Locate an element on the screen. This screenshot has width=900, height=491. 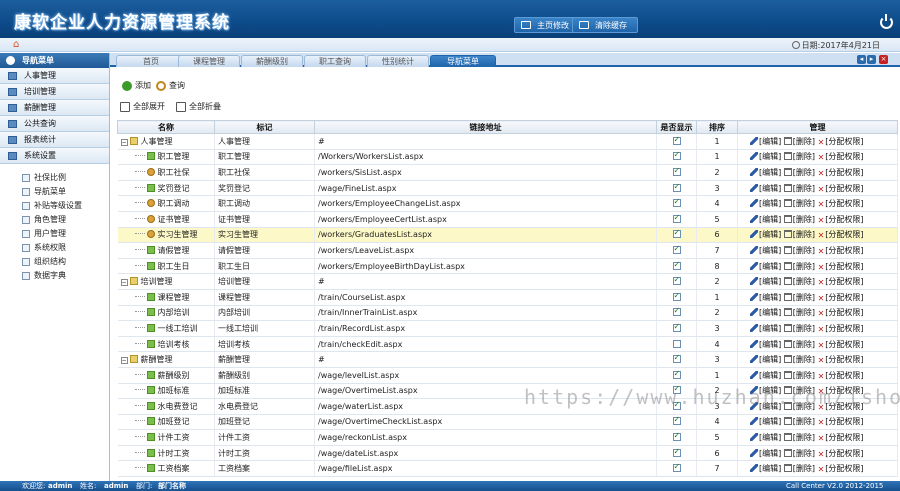
table-row: −薪酬管理薪酬管理#3[编辑] [删除] ✕[分配权限] is located at coordinates (507, 359).